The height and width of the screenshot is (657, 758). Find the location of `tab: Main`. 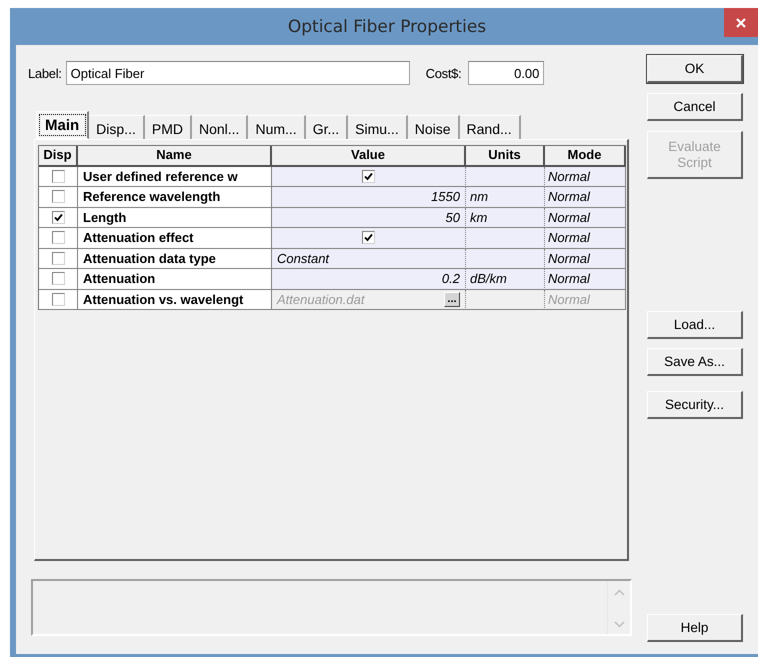

tab: Main is located at coordinates (63, 125).